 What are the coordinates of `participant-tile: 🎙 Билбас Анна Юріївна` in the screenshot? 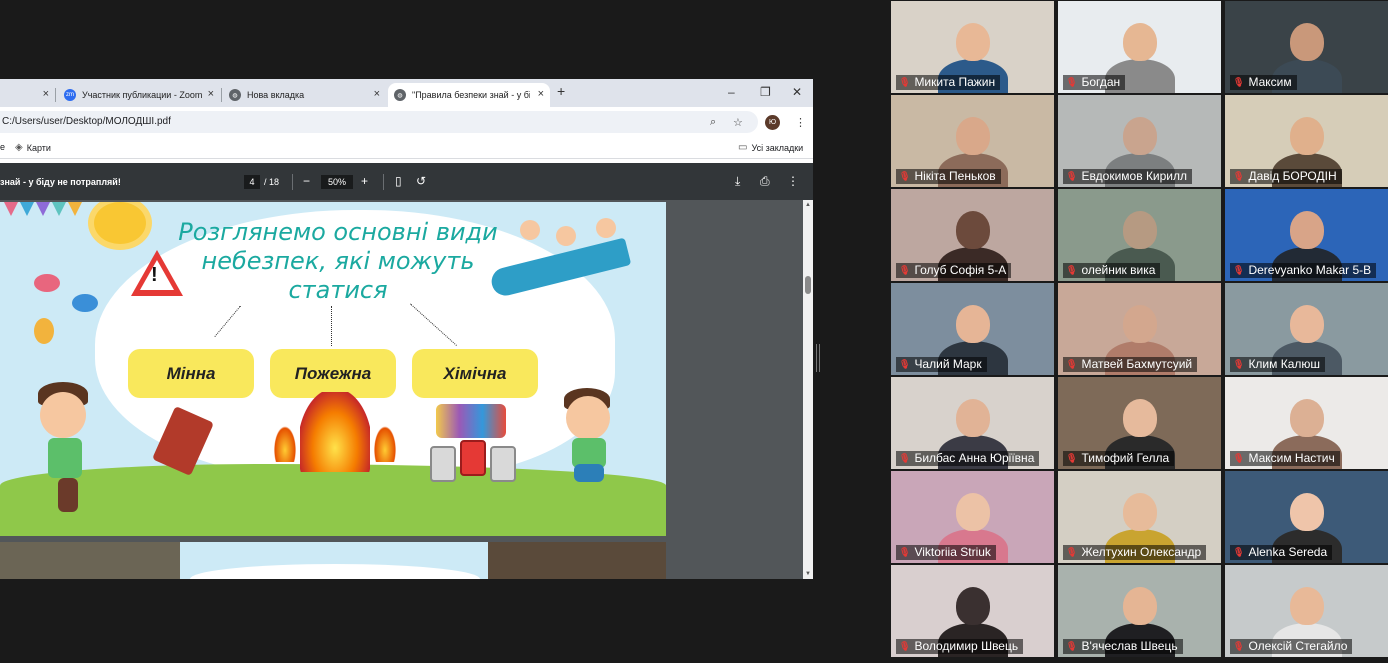 It's located at (972, 423).